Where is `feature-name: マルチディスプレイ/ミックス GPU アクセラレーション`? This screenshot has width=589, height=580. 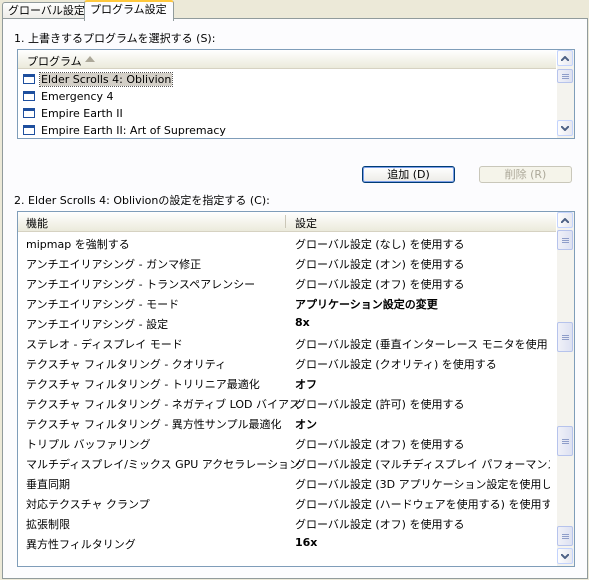 feature-name: マルチディスプレイ/ミックス GPU アクセラレーション is located at coordinates (163, 464).